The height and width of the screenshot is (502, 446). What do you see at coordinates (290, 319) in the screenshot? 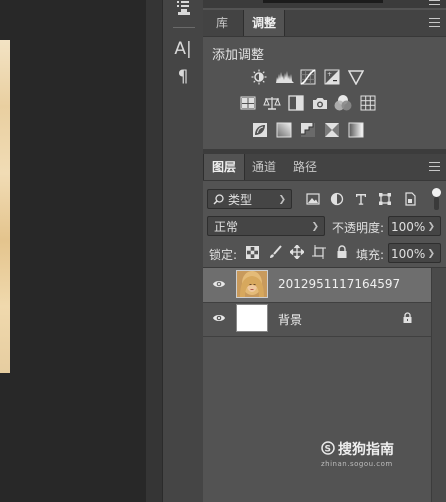
I see `layer-name: 背景` at bounding box center [290, 319].